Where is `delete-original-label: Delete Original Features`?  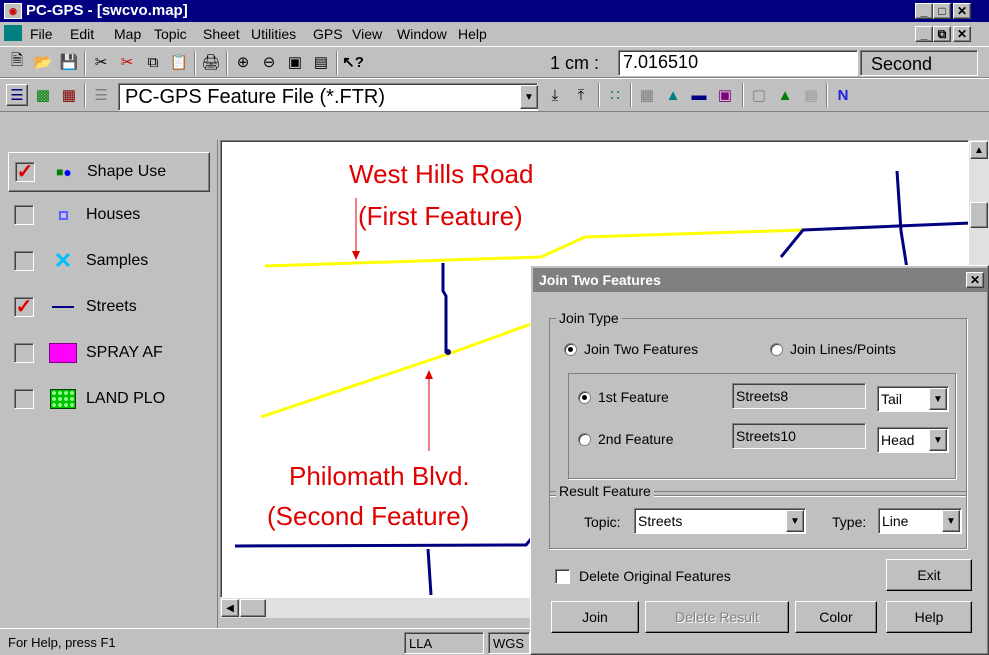
delete-original-label: Delete Original Features is located at coordinates (655, 576).